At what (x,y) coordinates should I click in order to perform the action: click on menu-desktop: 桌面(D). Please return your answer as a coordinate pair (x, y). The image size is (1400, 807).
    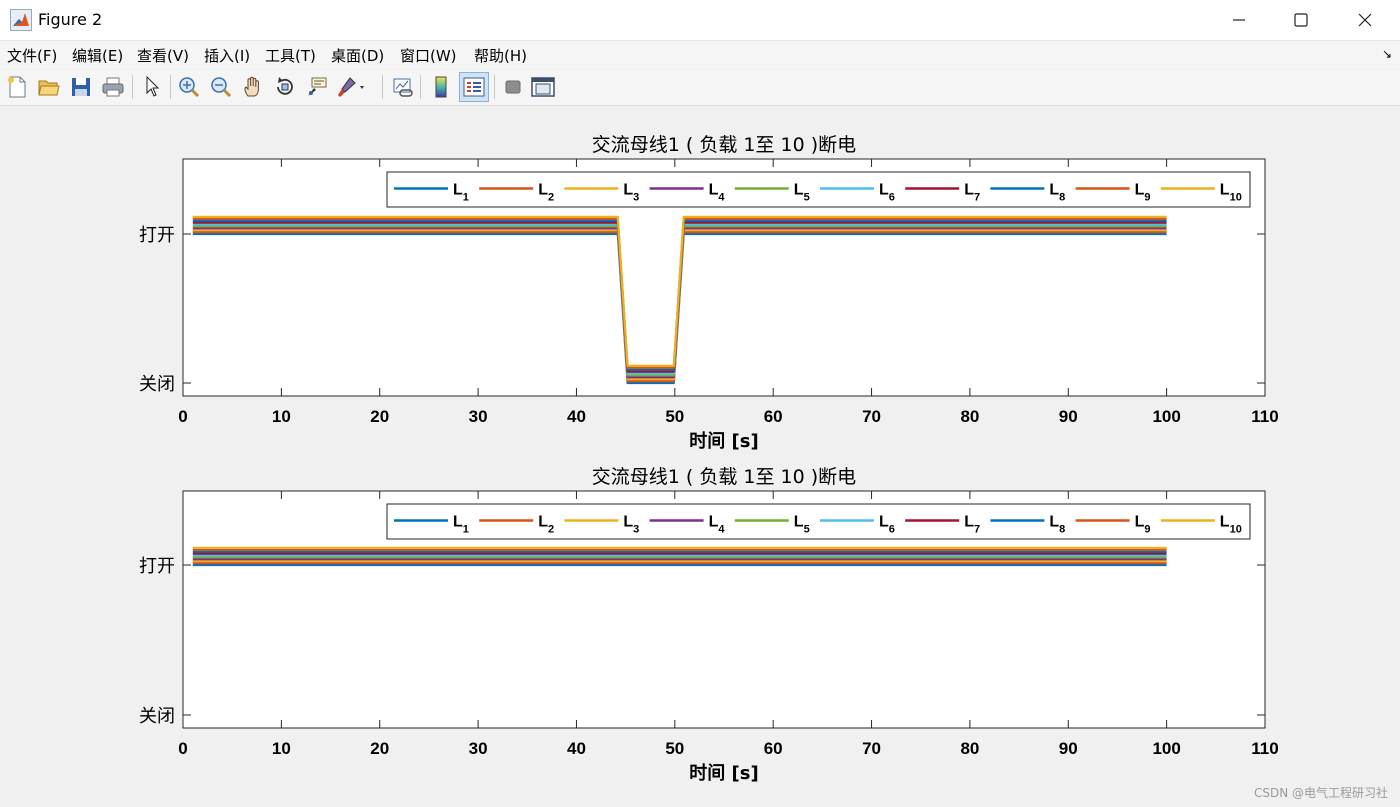
    Looking at the image, I should click on (357, 55).